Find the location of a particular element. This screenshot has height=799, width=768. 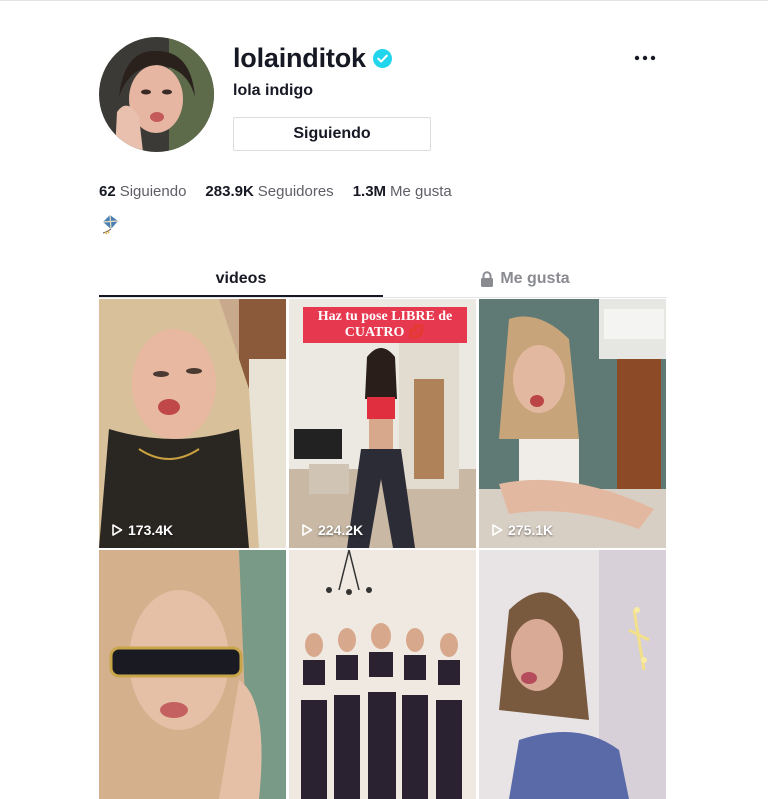

tab-videos: videos is located at coordinates (241, 279).